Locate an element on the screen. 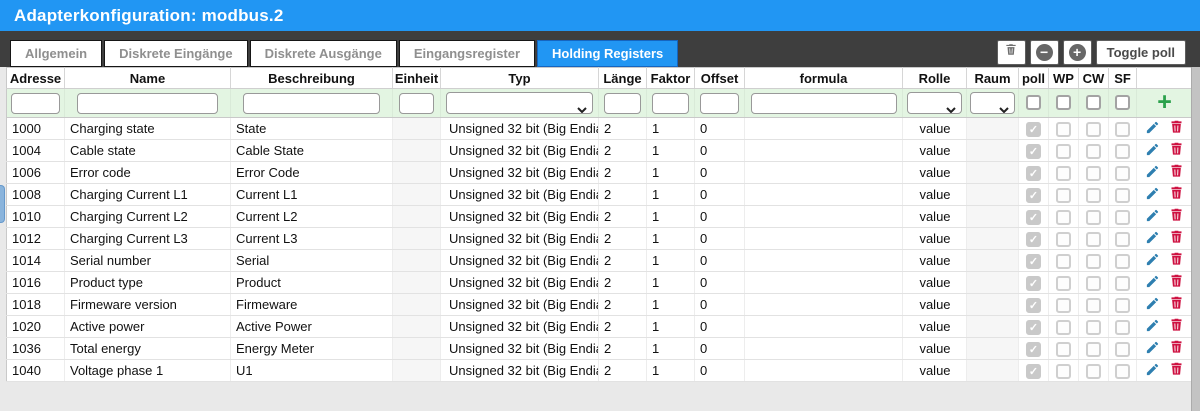  tab-holding-registers: Holding Registers is located at coordinates (608, 53).